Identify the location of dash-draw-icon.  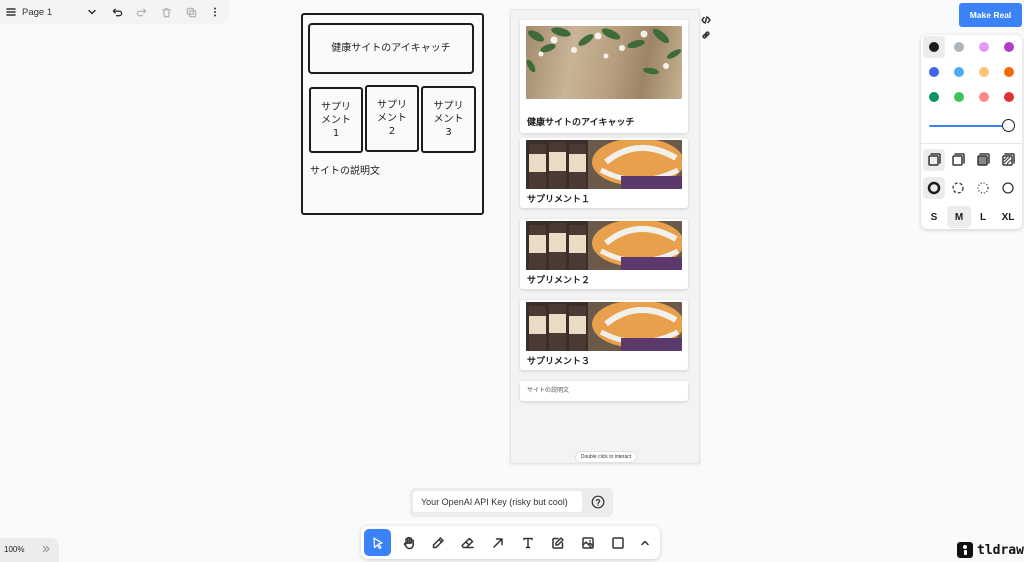
(934, 188).